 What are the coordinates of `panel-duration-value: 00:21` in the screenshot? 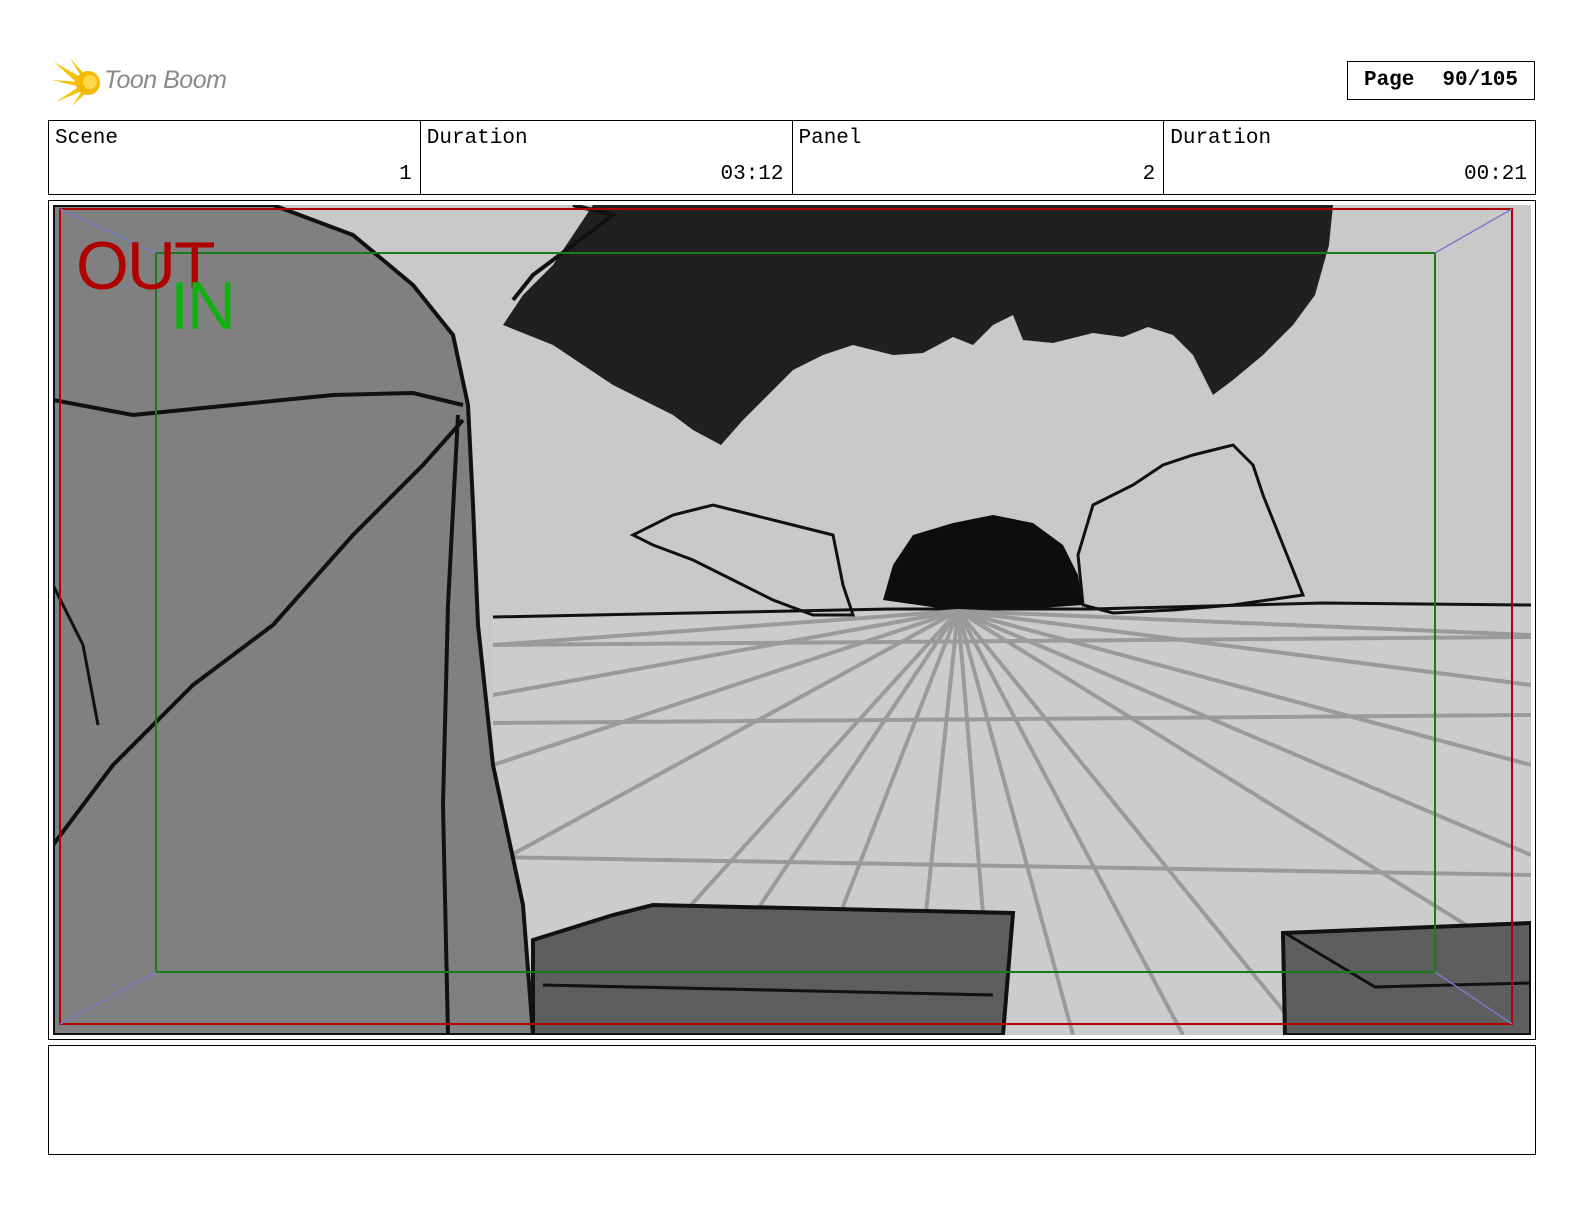 It's located at (1495, 174).